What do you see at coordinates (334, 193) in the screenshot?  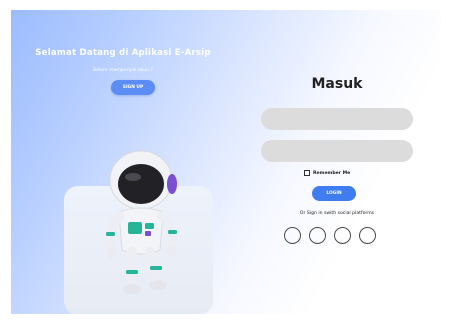 I see `login-button: LOGIN` at bounding box center [334, 193].